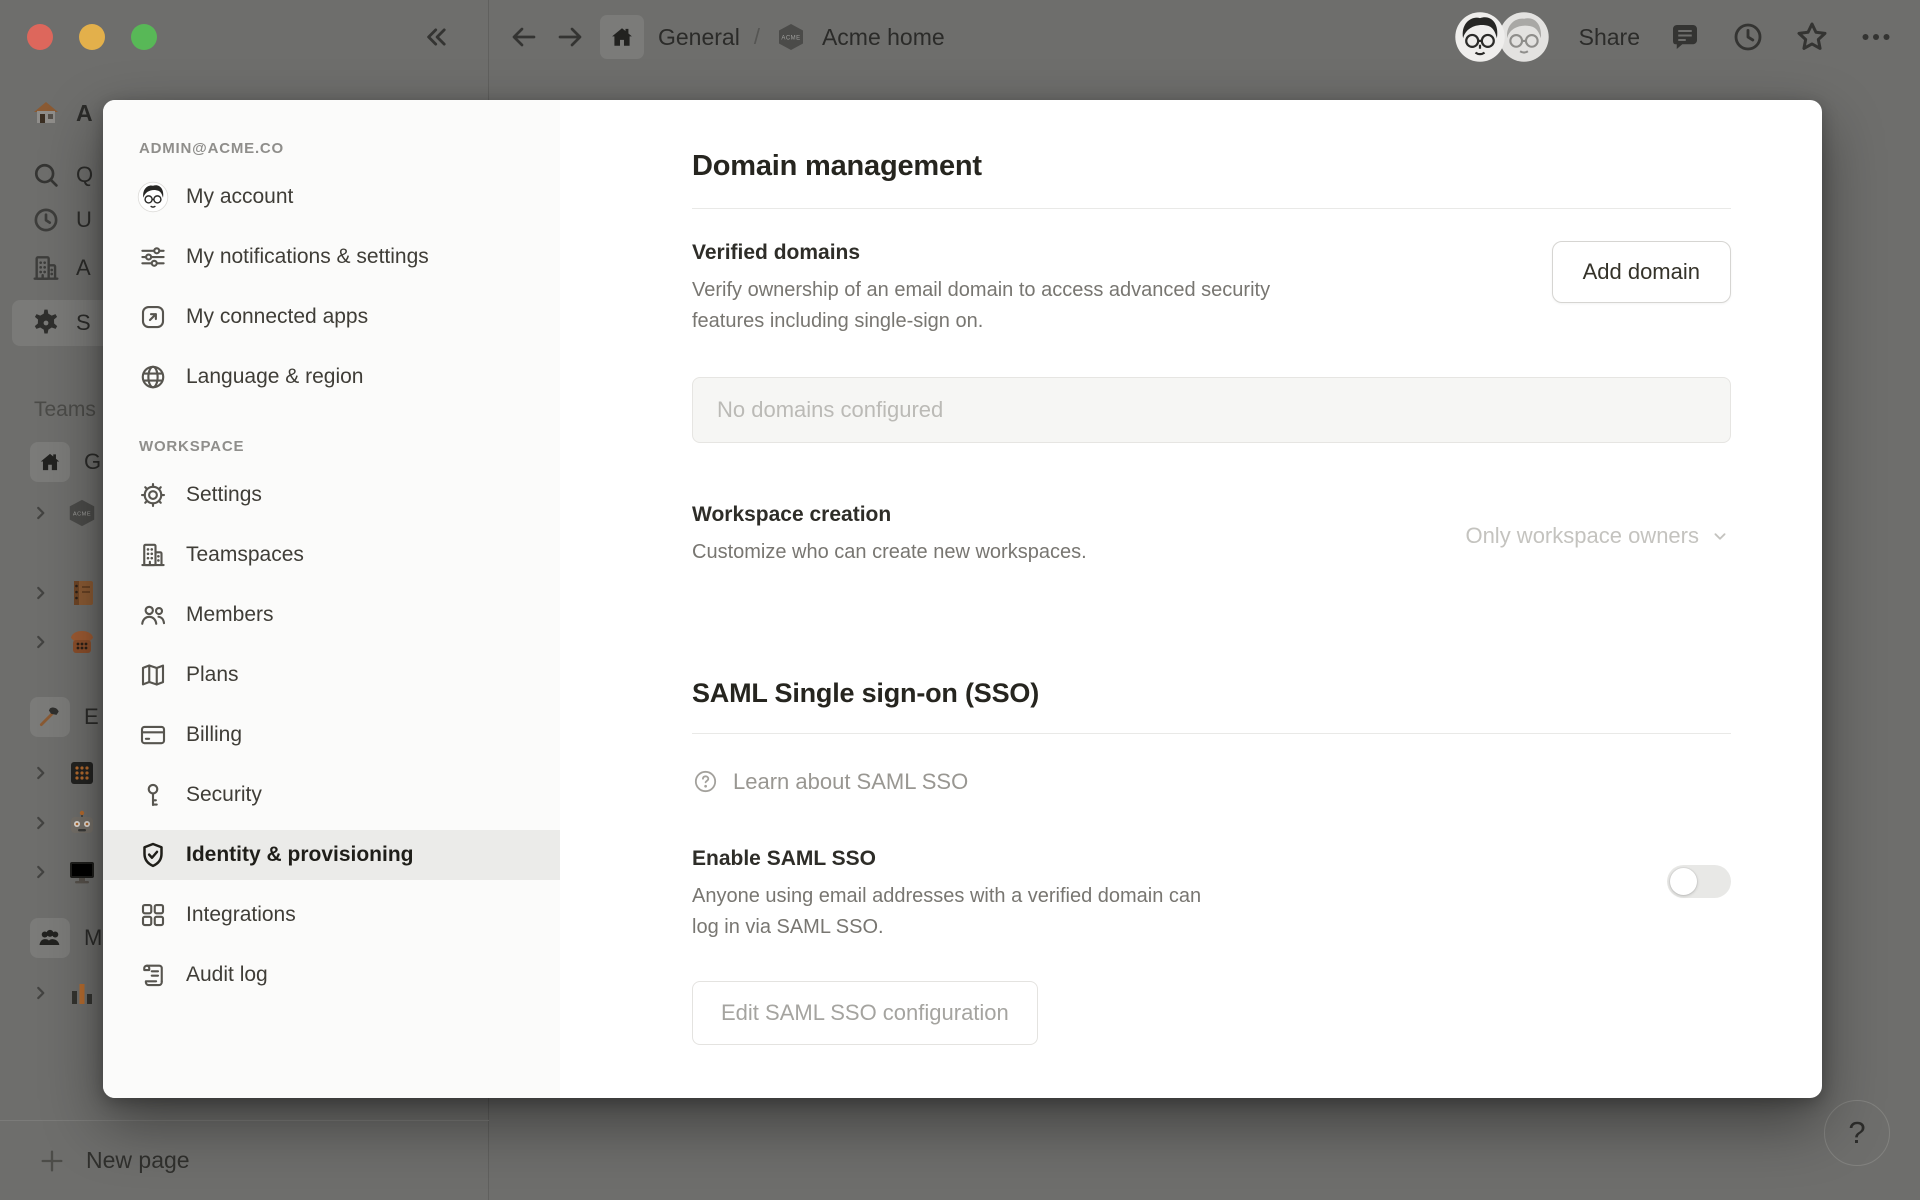 This screenshot has height=1200, width=1920. I want to click on chevron-down-icon, so click(1720, 536).